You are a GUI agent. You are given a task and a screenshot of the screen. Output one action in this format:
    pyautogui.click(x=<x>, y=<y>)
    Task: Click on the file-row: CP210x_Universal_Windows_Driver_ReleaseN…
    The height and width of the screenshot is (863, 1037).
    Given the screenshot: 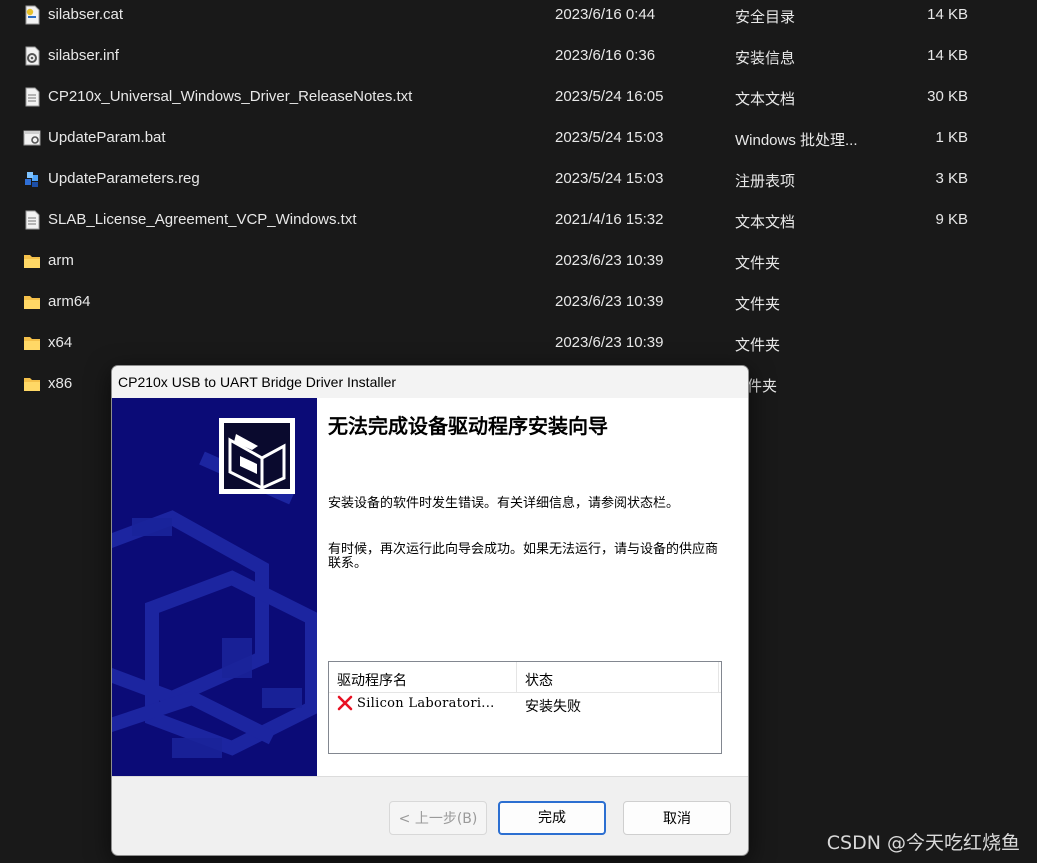 What is the action you would take?
    pyautogui.click(x=518, y=103)
    